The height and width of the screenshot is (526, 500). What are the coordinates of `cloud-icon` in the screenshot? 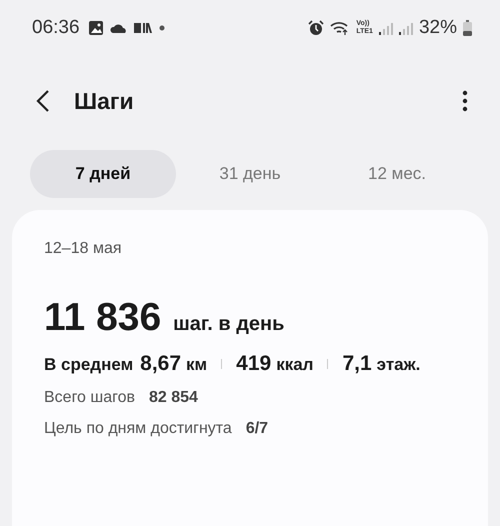 It's located at (119, 28).